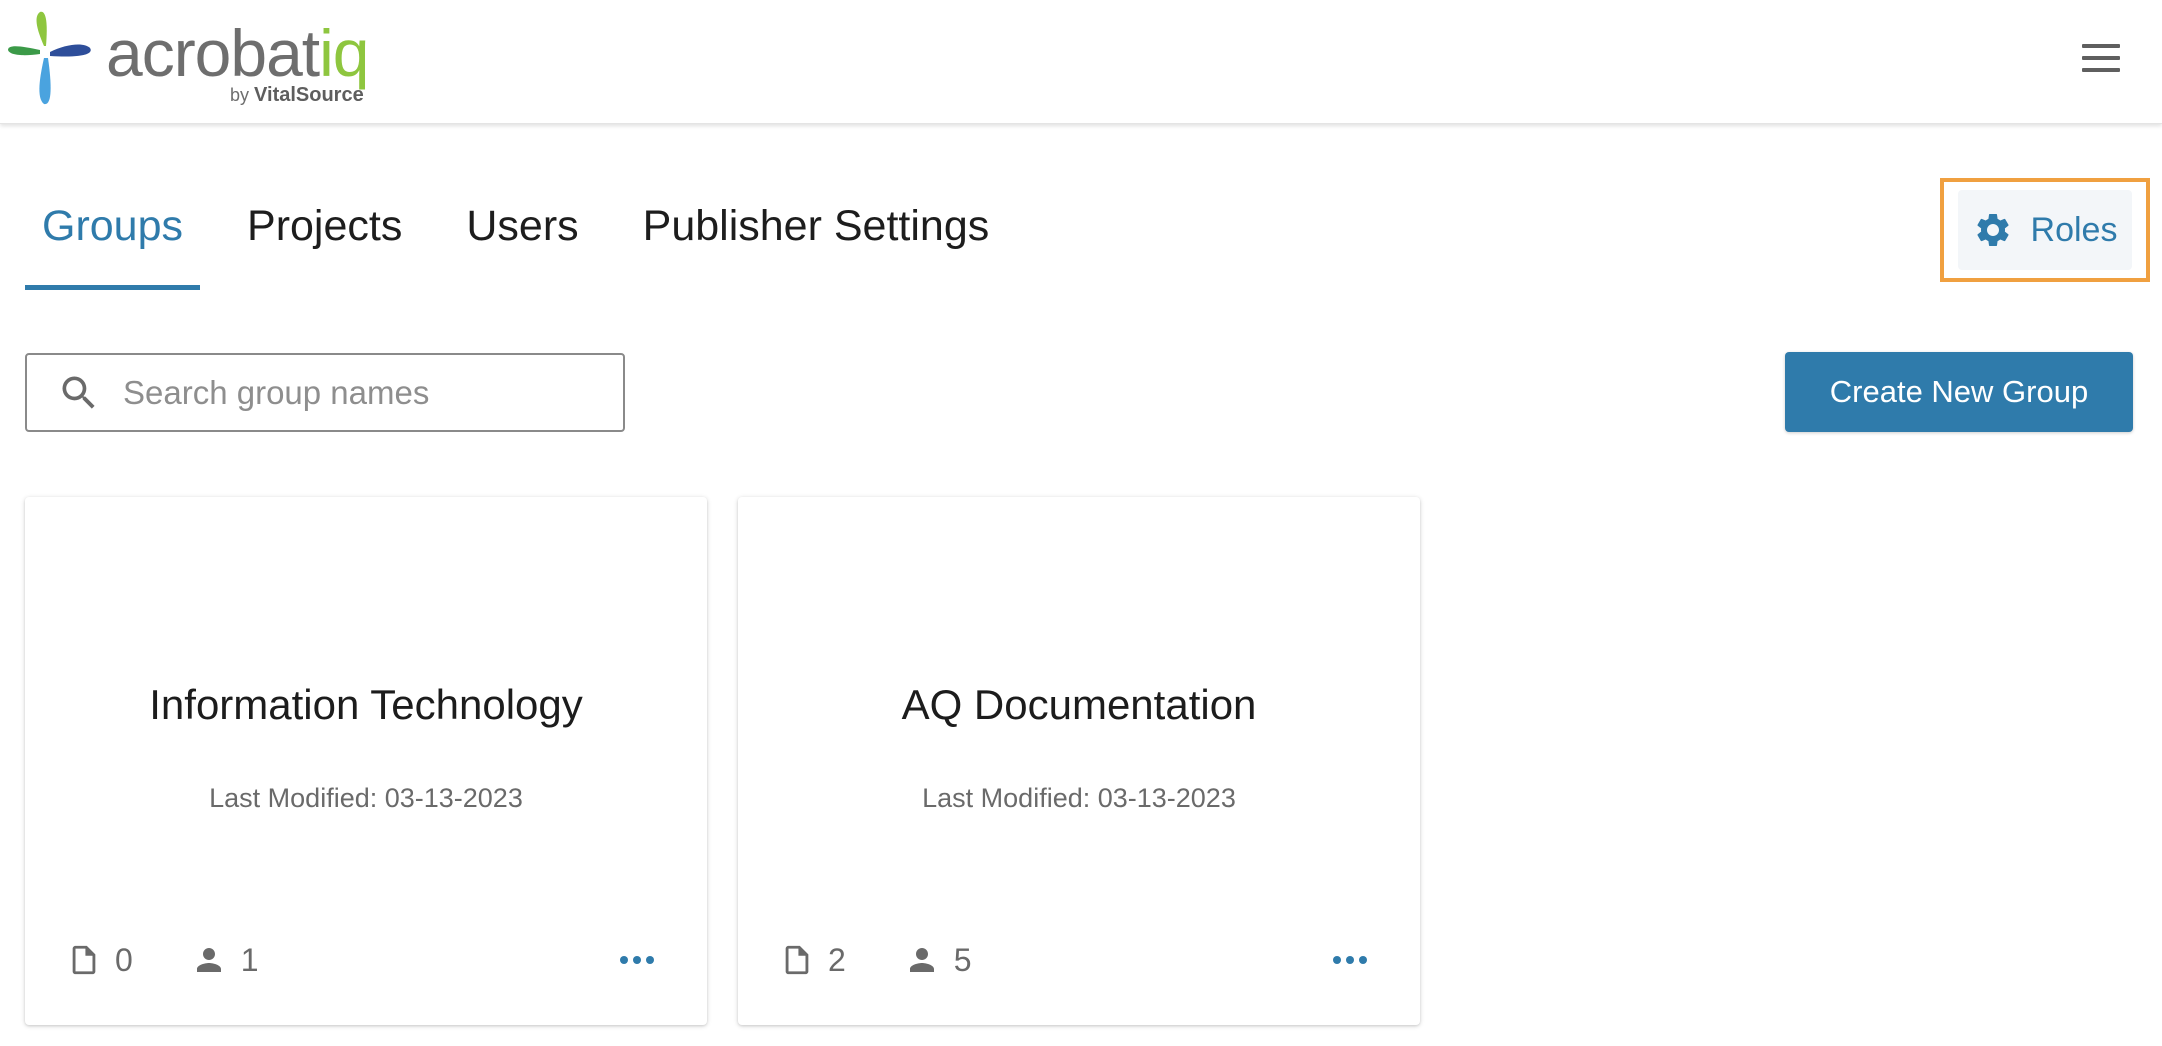  I want to click on search-icon, so click(78, 392).